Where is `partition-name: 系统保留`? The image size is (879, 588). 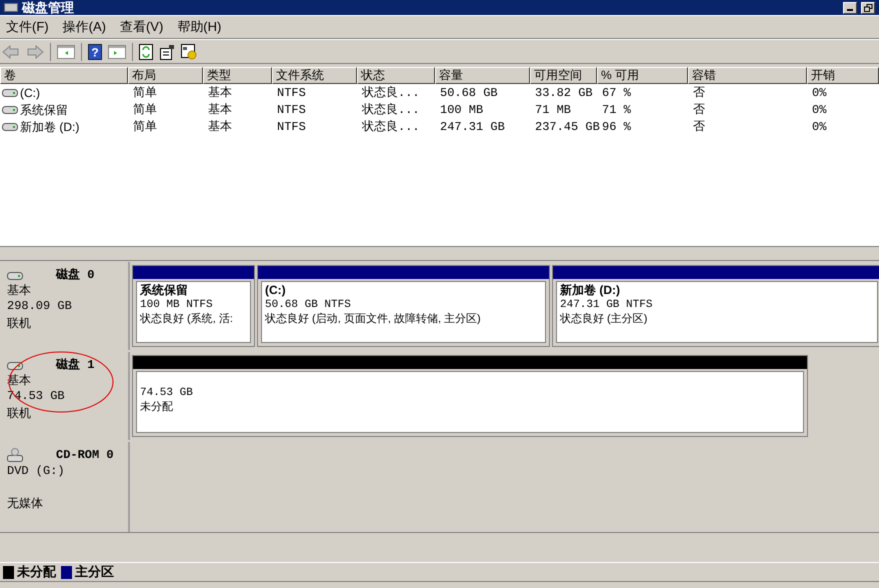
partition-name: 系统保留 is located at coordinates (164, 290).